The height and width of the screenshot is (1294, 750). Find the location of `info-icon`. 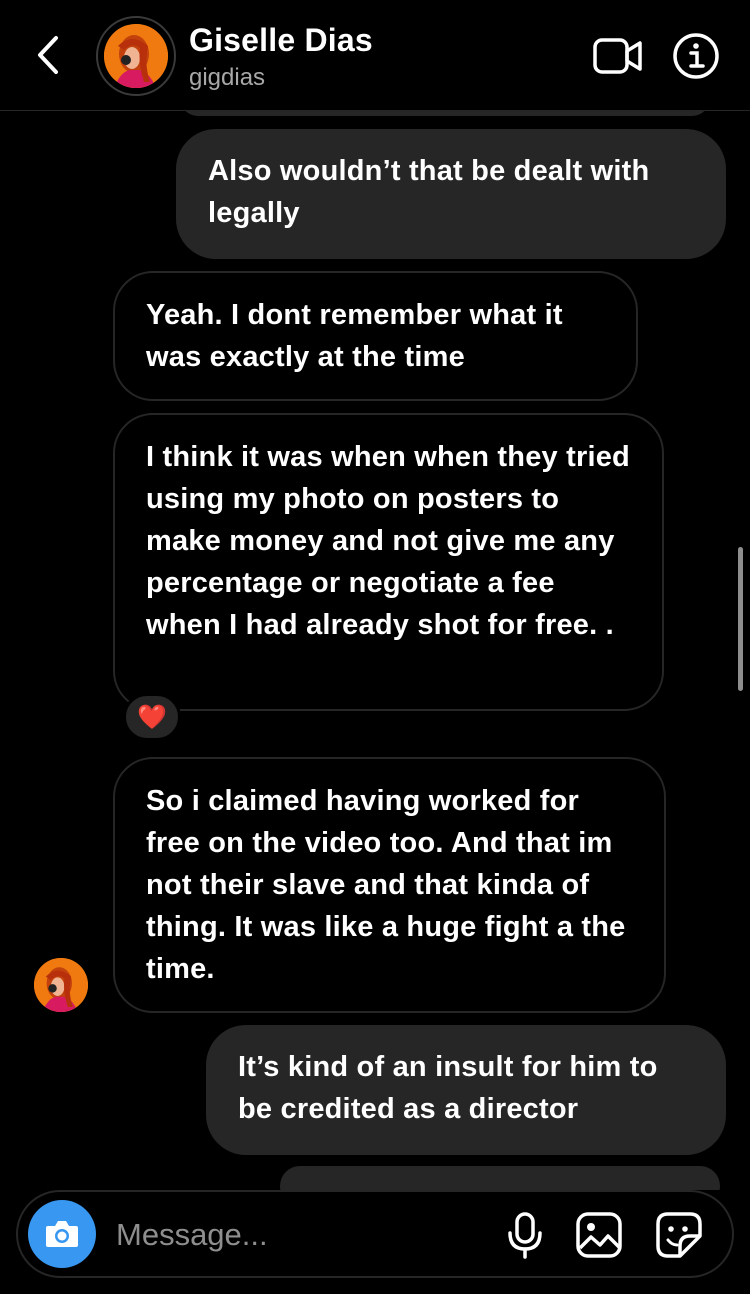

info-icon is located at coordinates (696, 56).